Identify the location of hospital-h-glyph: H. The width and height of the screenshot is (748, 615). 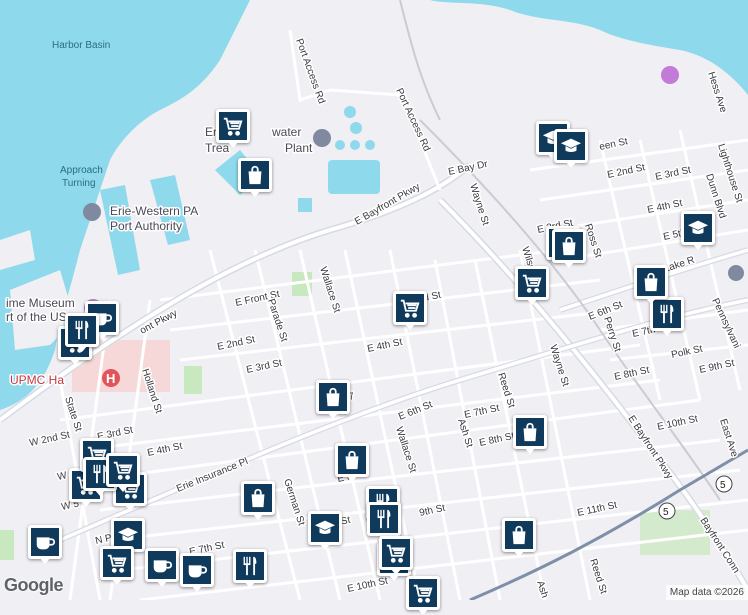
(110, 378).